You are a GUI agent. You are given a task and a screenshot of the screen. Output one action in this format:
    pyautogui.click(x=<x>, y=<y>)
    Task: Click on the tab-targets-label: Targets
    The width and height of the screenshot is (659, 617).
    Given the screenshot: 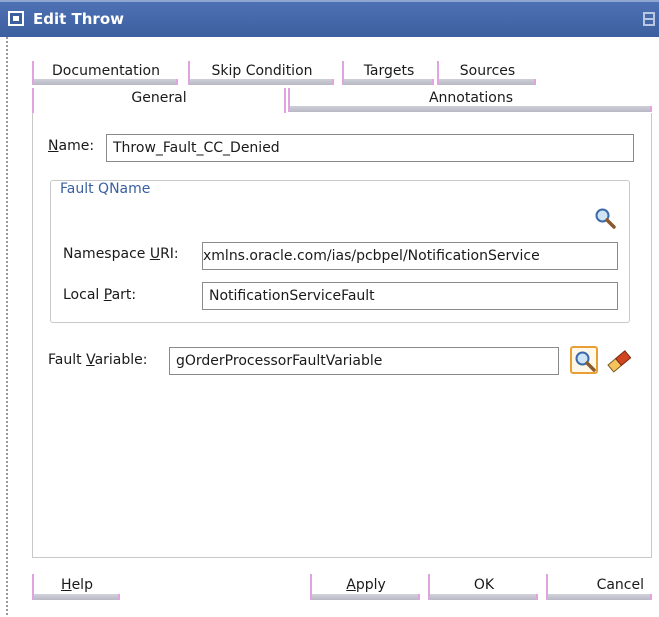 What is the action you would take?
    pyautogui.click(x=389, y=71)
    